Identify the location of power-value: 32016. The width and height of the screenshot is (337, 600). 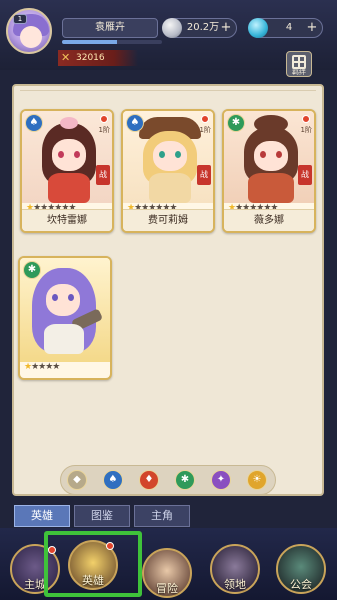
(90, 58).